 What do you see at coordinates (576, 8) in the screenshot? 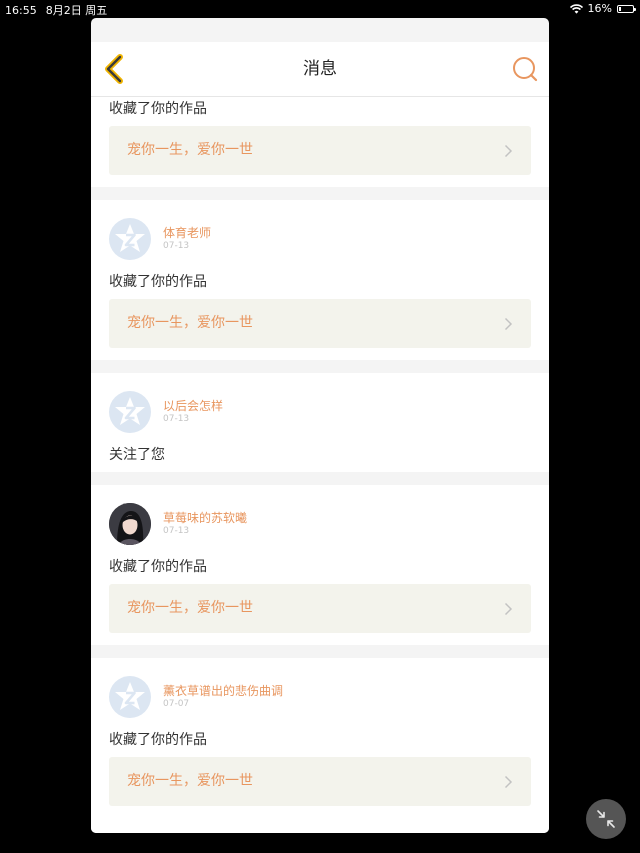
I see `wifi-icon` at bounding box center [576, 8].